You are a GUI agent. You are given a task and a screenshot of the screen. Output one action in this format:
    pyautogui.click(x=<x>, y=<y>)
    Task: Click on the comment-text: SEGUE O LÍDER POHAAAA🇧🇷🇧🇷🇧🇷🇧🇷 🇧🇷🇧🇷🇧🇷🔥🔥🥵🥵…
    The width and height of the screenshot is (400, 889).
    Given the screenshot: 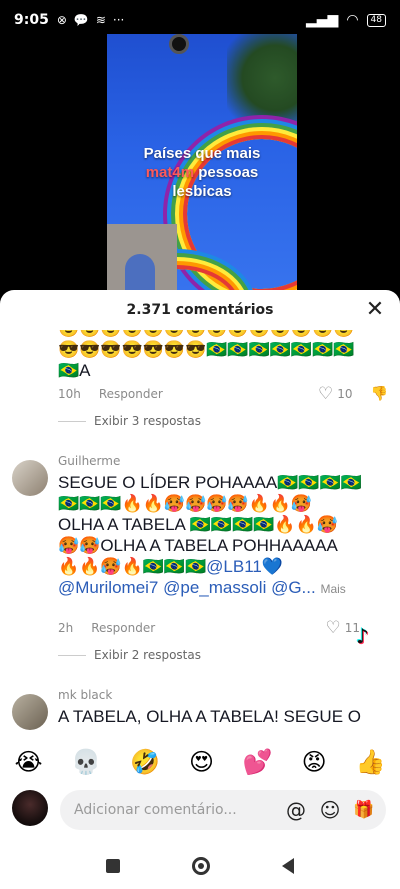 What is the action you would take?
    pyautogui.click(x=223, y=536)
    